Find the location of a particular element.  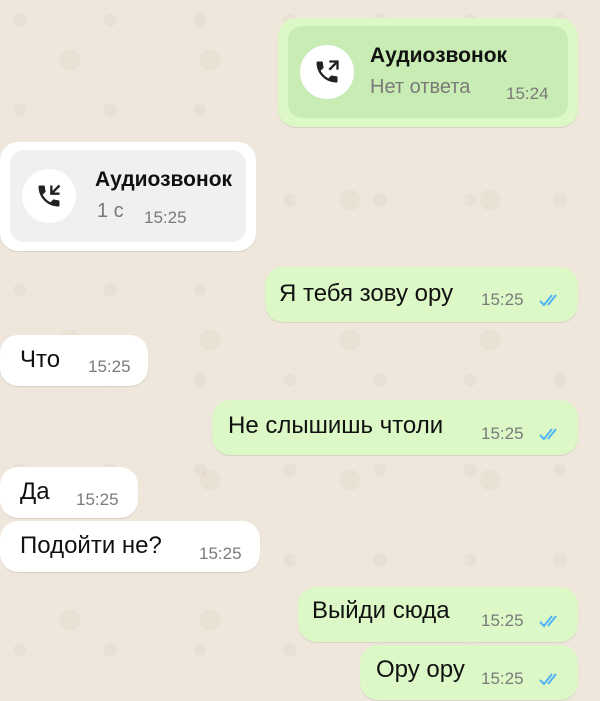

message-text: Ору ору is located at coordinates (420, 669).